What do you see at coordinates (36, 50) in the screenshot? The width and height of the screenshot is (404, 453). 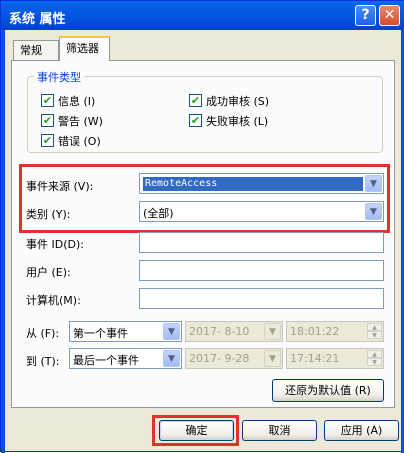 I see `tab-general: 常规` at bounding box center [36, 50].